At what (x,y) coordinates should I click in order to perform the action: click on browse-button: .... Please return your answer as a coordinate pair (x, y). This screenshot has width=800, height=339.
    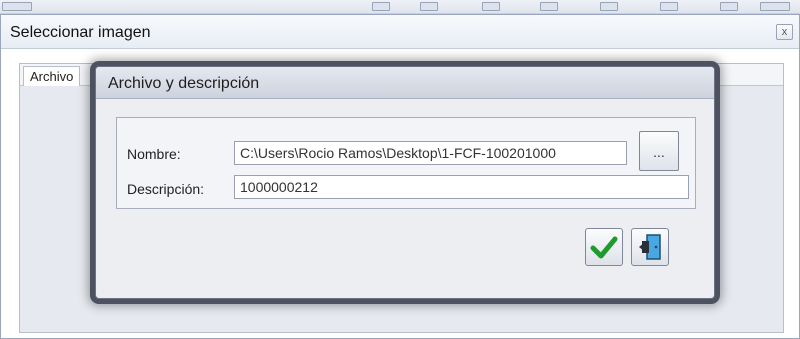
    Looking at the image, I should click on (659, 151).